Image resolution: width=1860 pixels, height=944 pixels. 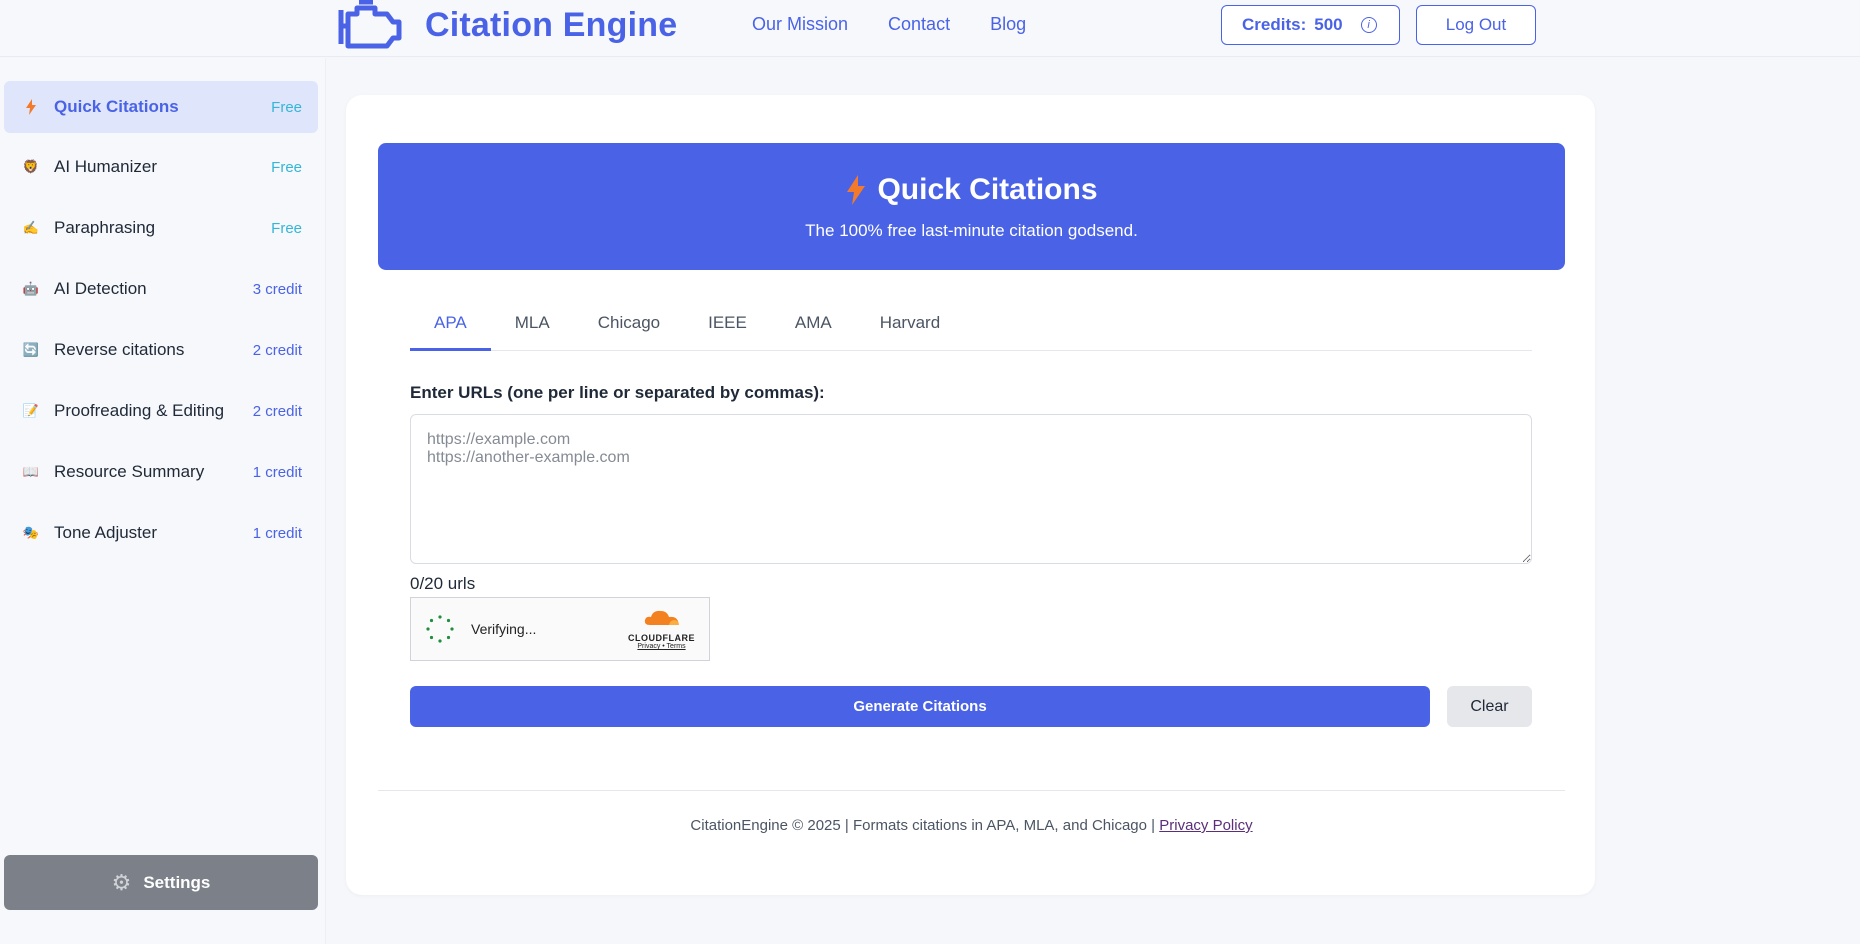 I want to click on lion-icon: 🦁, so click(x=31, y=166).